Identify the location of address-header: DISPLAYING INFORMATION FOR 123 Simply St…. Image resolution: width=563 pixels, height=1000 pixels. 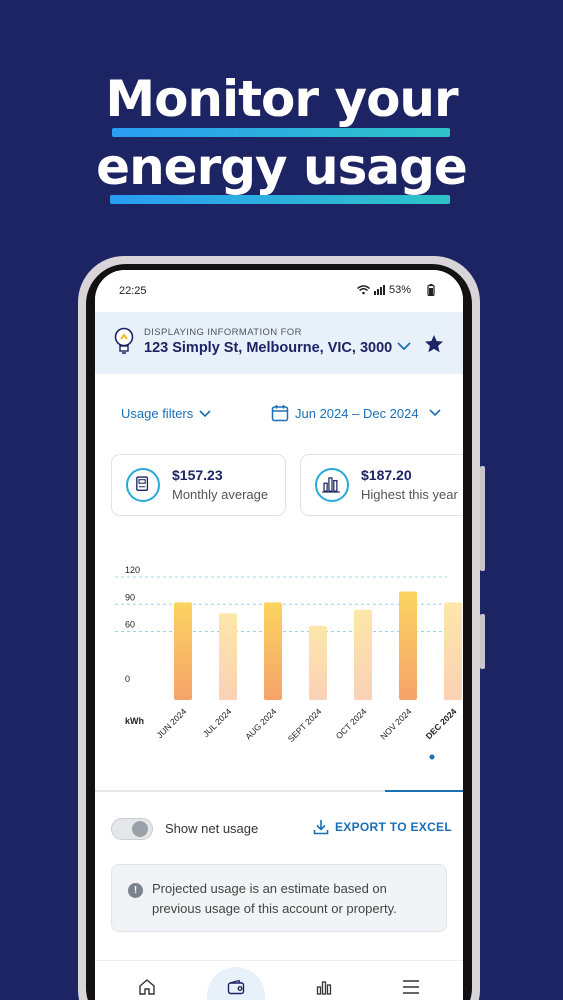
(279, 343).